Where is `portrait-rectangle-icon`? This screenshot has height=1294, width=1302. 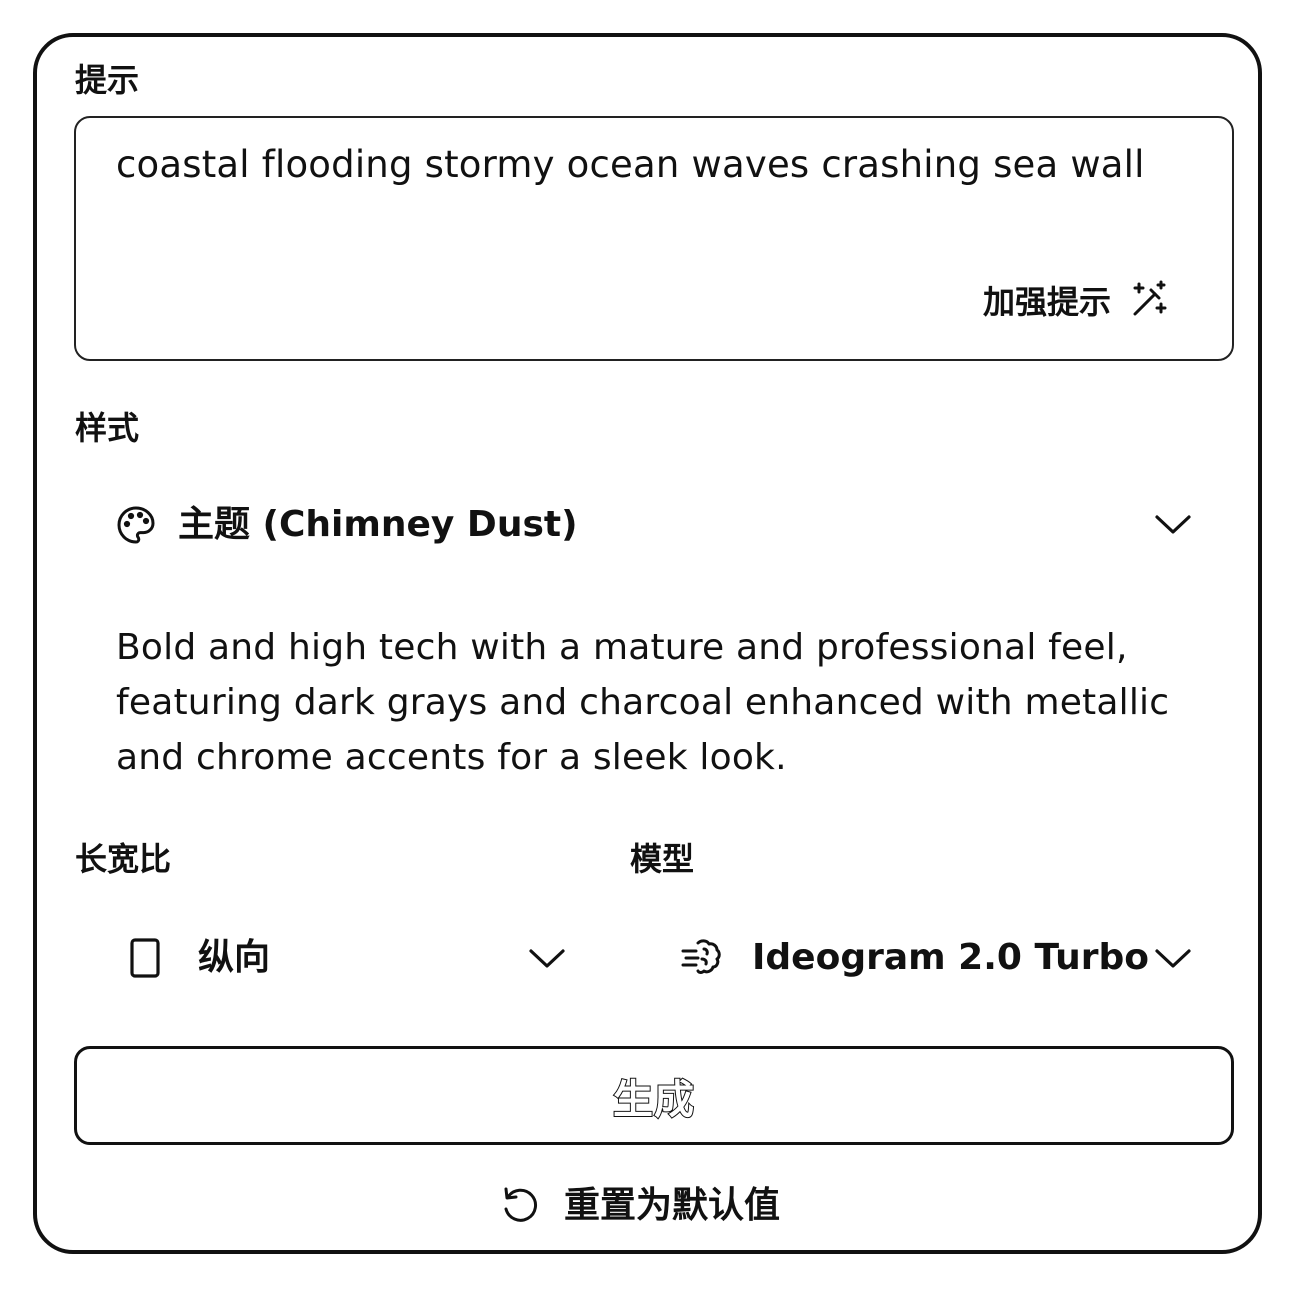
portrait-rectangle-icon is located at coordinates (145, 958).